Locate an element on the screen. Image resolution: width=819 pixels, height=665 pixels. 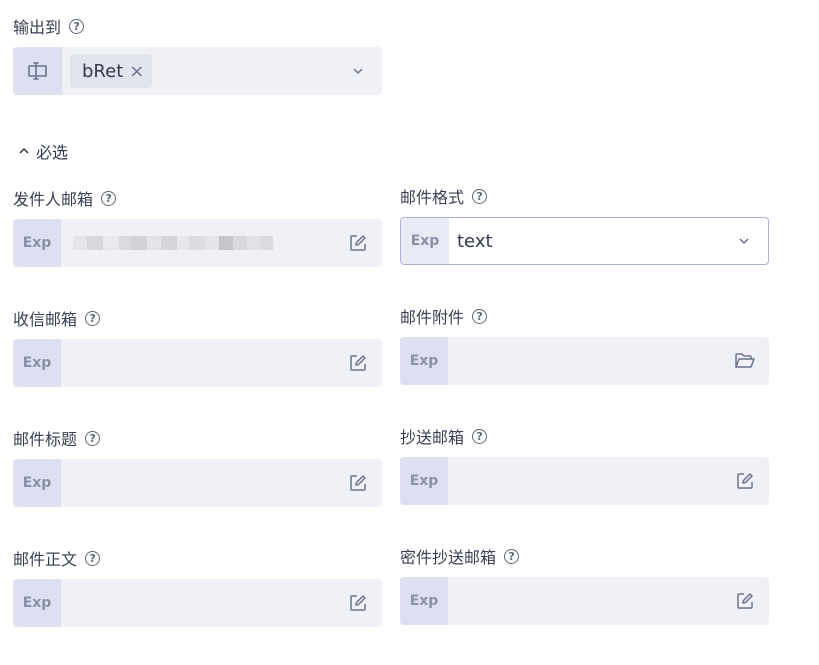
chip-label: bRet is located at coordinates (103, 71).